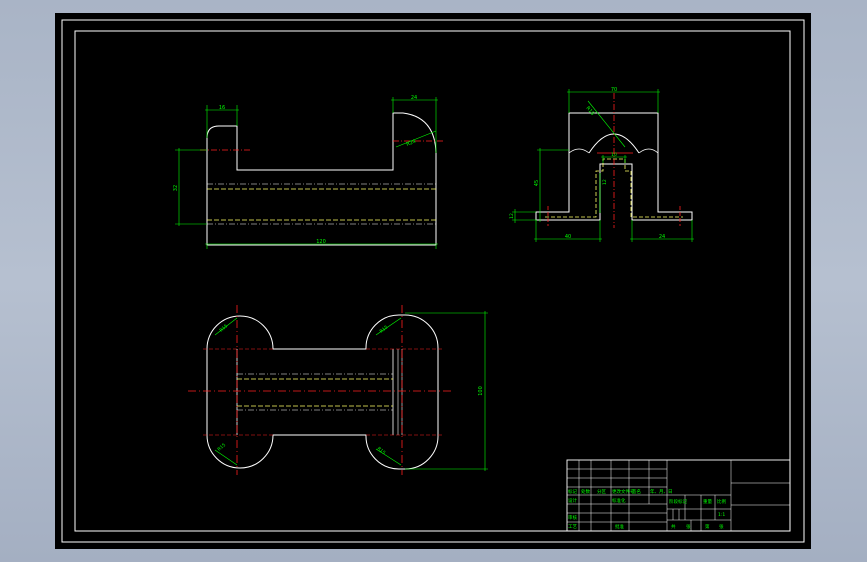 The image size is (867, 562). What do you see at coordinates (223, 328) in the screenshot?
I see `top-dim-radius-tl: R15` at bounding box center [223, 328].